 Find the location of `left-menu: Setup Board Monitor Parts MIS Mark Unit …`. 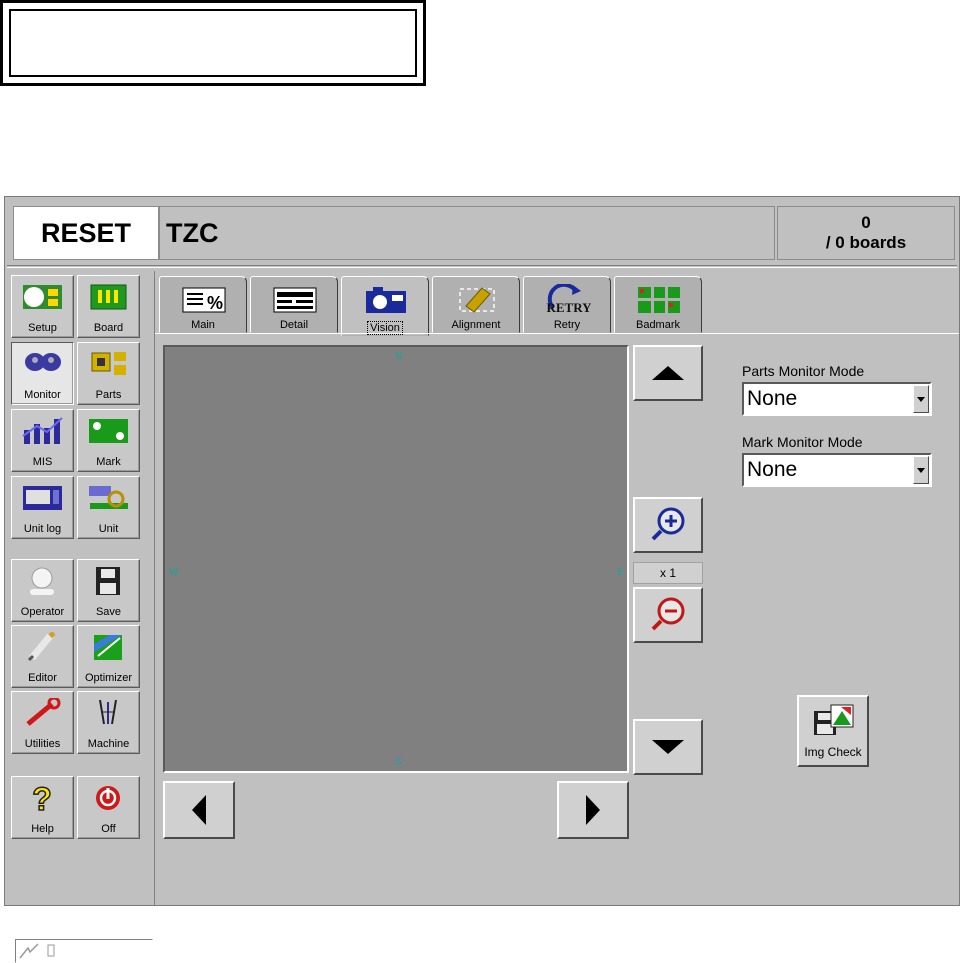

left-menu: Setup Board Monitor Parts MIS Mark Unit … is located at coordinates (81, 617).